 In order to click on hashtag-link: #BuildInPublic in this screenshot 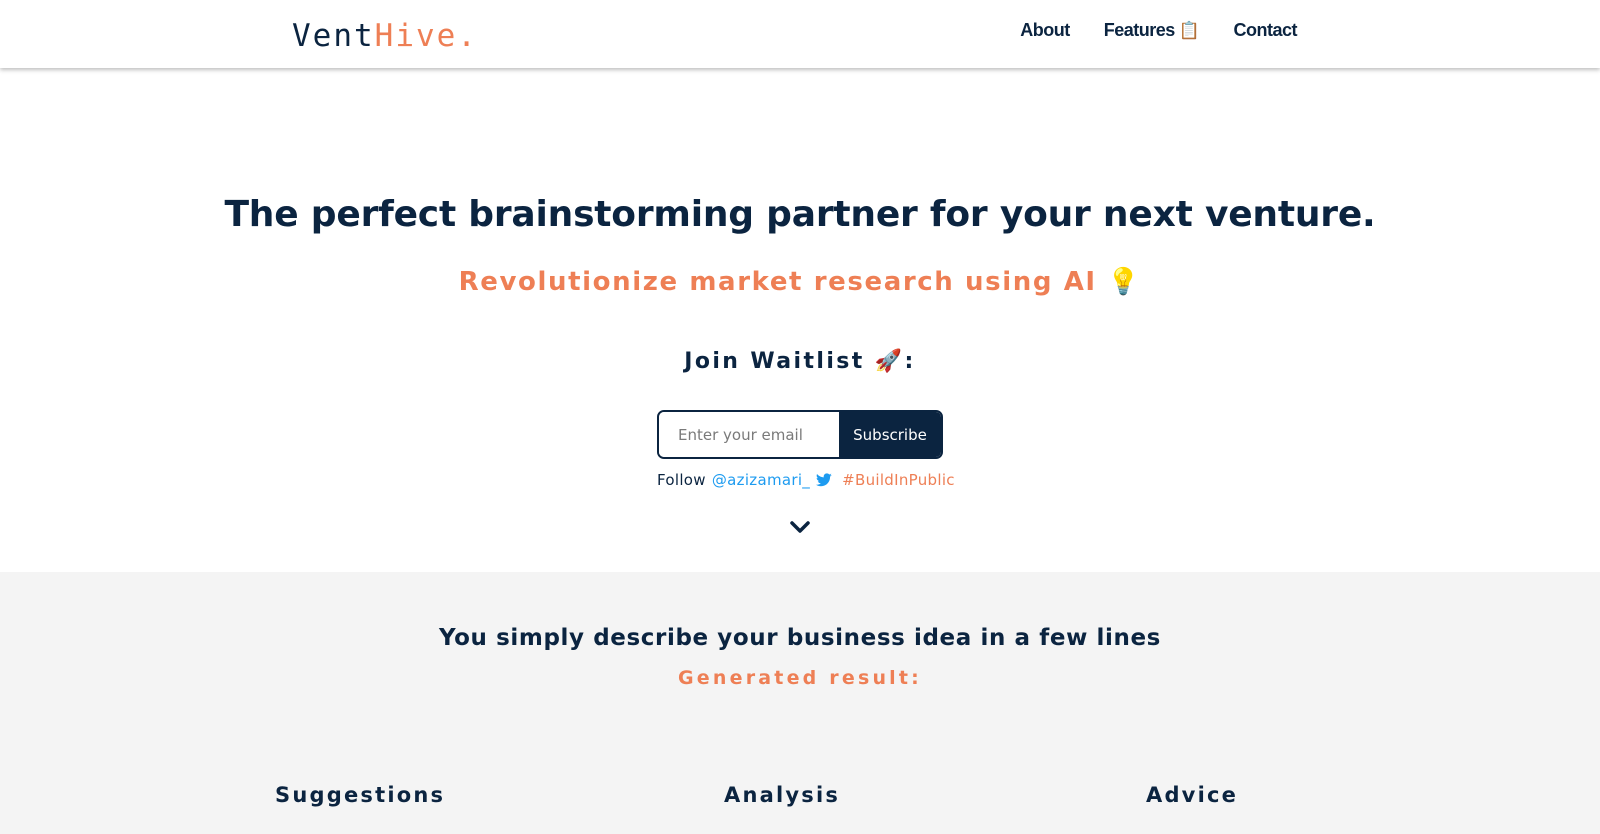, I will do `click(898, 480)`.